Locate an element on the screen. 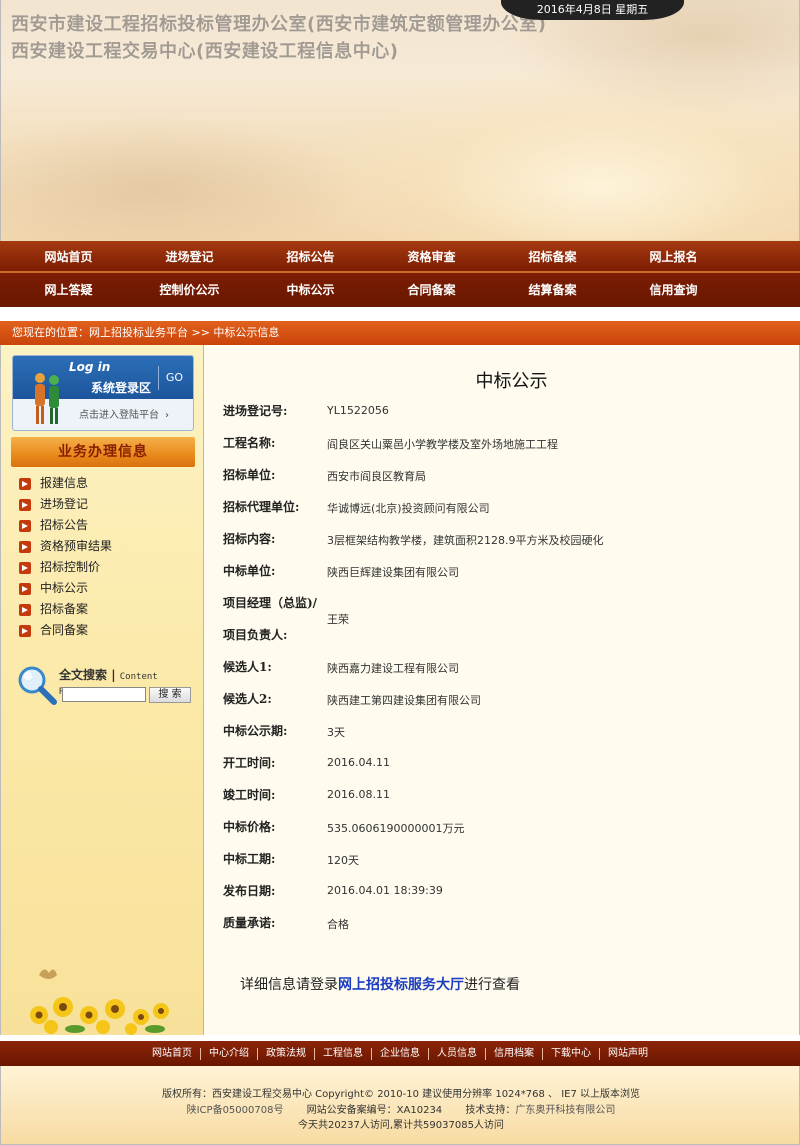 This screenshot has height=1145, width=800. field-value-duration: 120天 is located at coordinates (343, 860).